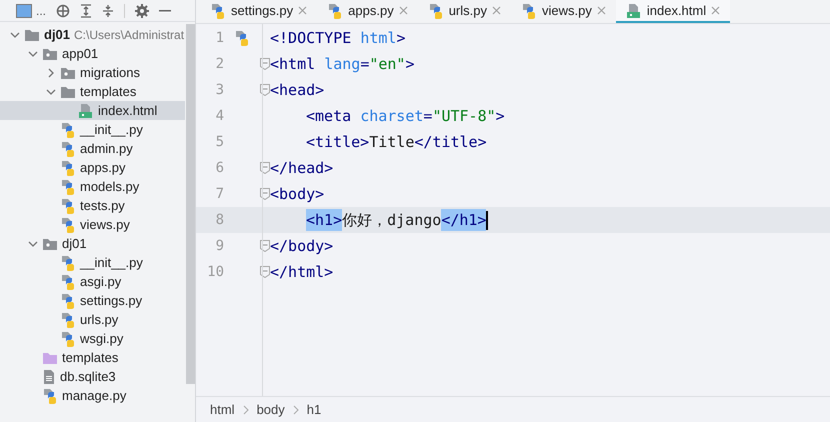 The image size is (830, 422). What do you see at coordinates (324, 220) in the screenshot?
I see `matched-tag: <h1>` at bounding box center [324, 220].